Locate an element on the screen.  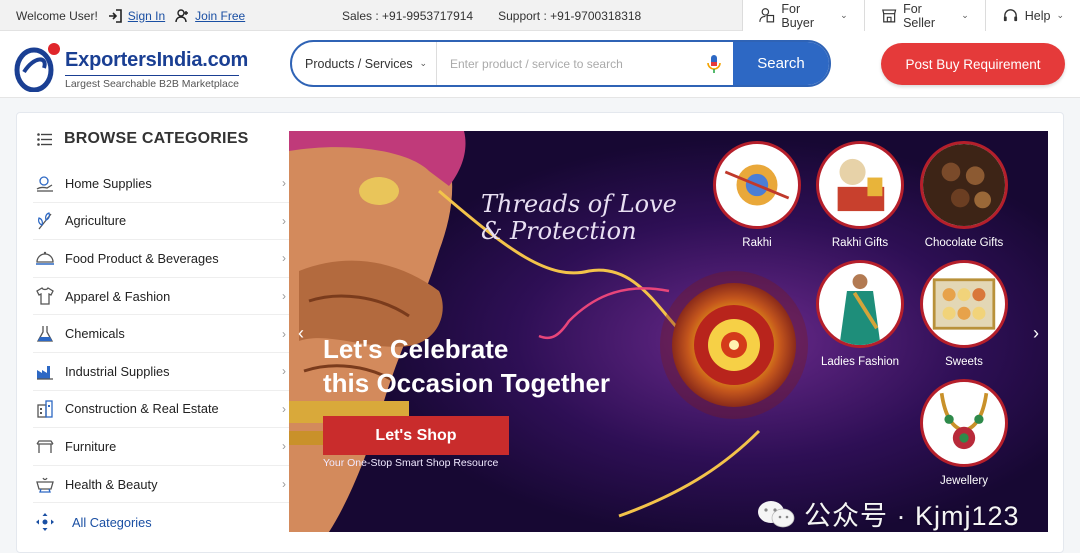
account-links: Welcome User! Sign In Join Free is located at coordinates (130, 15).